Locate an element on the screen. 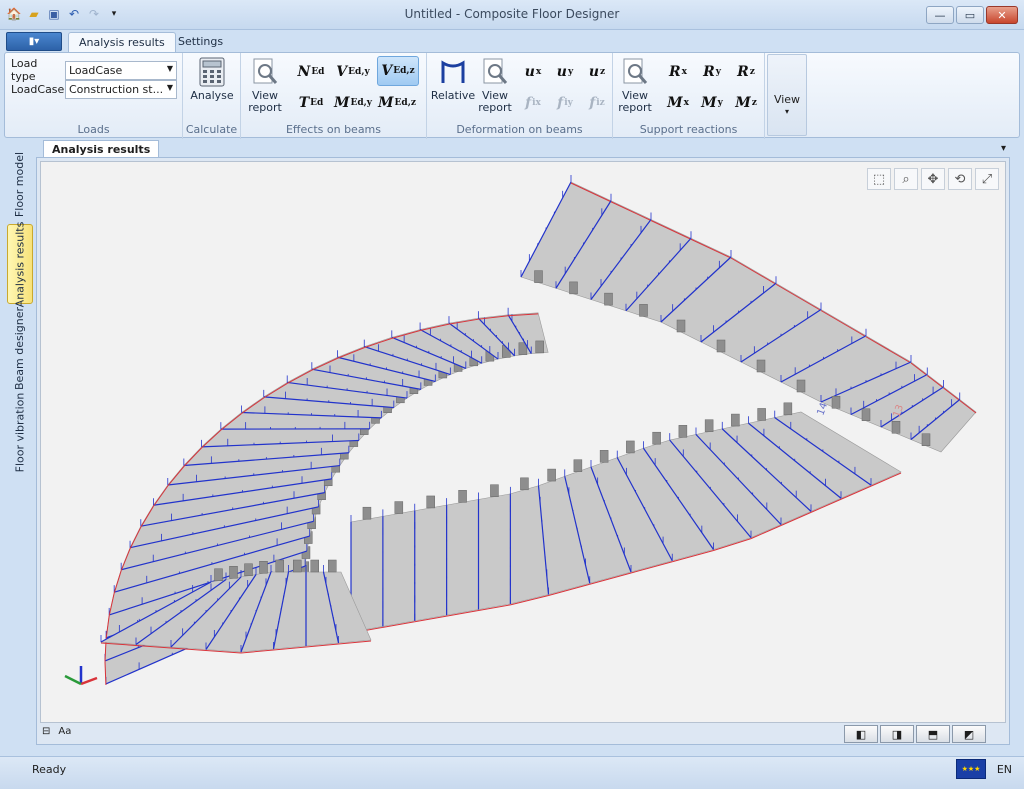 The width and height of the screenshot is (1024, 789). loadcase-label: LoadCase is located at coordinates (38, 89).